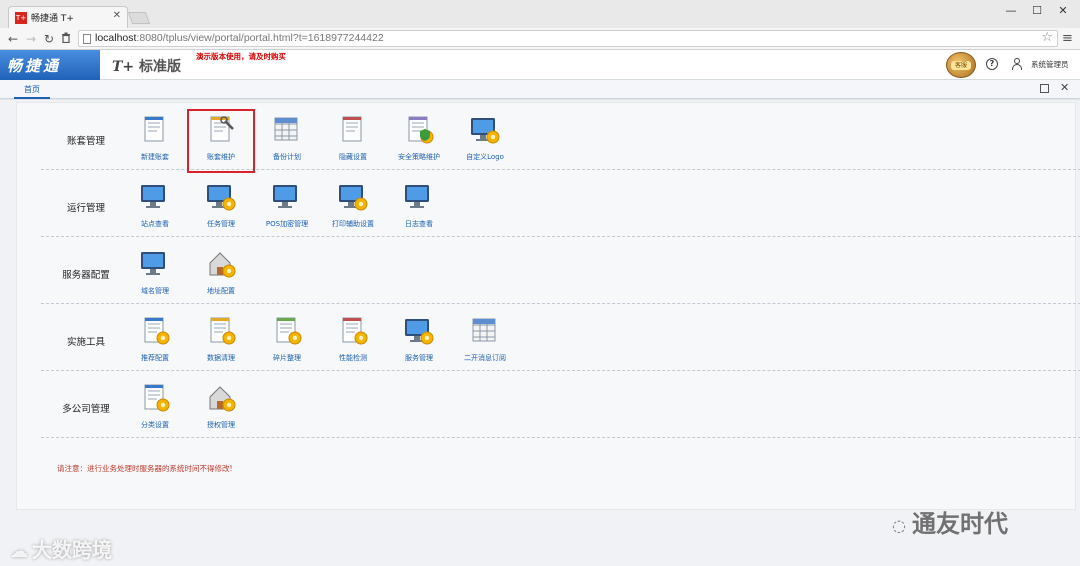 Image resolution: width=1080 pixels, height=566 pixels. What do you see at coordinates (155, 264) in the screenshot?
I see `domain-management-icon` at bounding box center [155, 264].